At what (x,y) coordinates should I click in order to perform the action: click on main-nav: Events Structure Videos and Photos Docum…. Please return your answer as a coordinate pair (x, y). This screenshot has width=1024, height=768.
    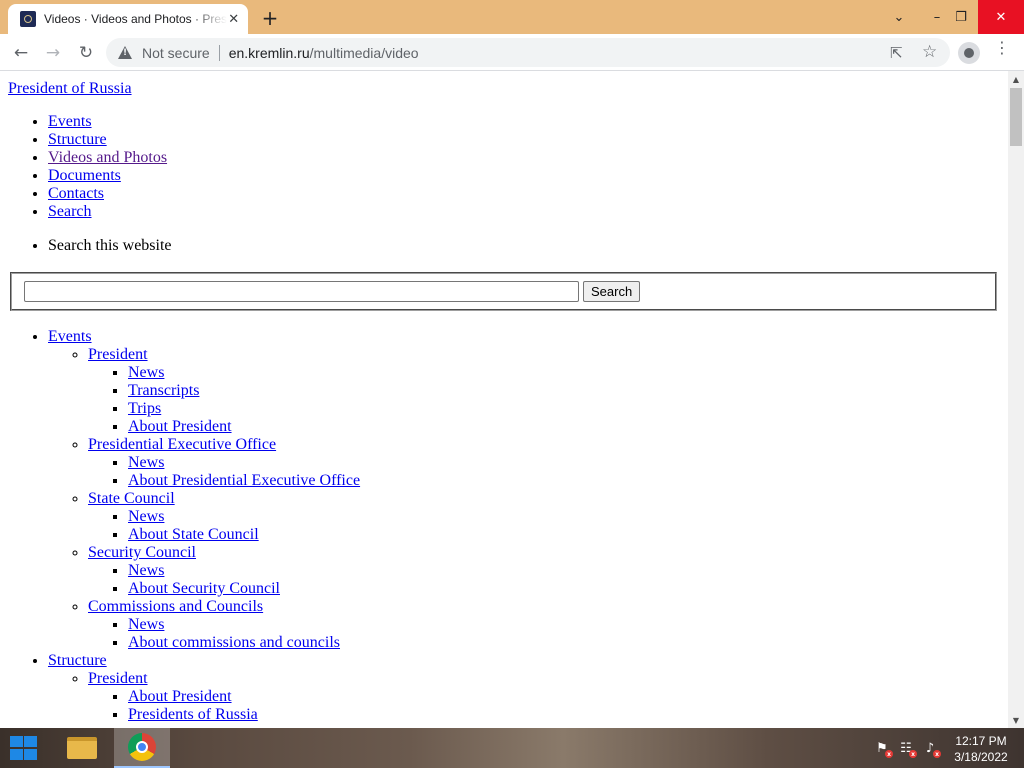
    Looking at the image, I should click on (87, 167).